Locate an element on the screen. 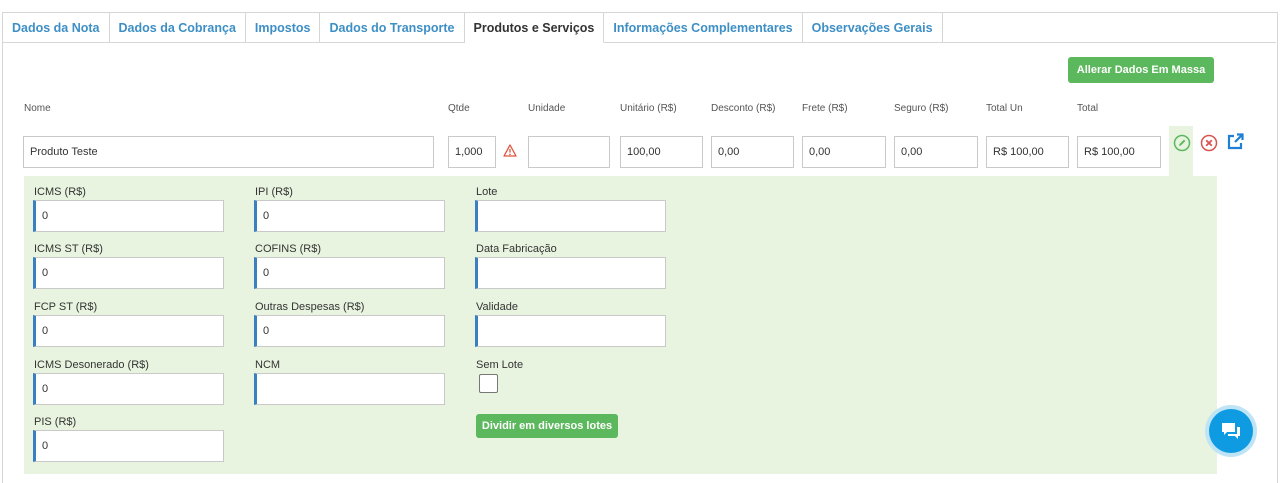  freight-input: 0,00 is located at coordinates (844, 152).